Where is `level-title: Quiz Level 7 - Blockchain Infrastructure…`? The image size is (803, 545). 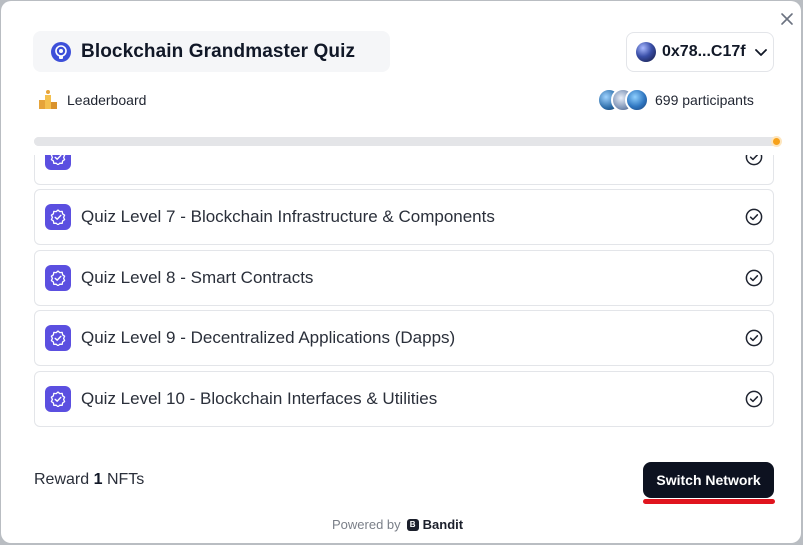
level-title: Quiz Level 7 - Blockchain Infrastructure… is located at coordinates (288, 216).